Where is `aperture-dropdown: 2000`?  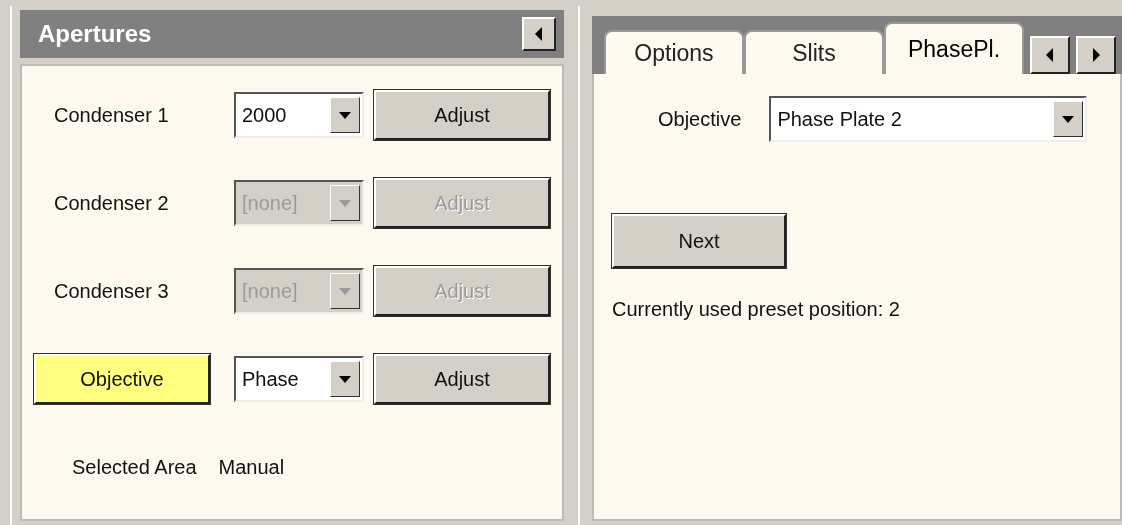
aperture-dropdown: 2000 is located at coordinates (299, 115).